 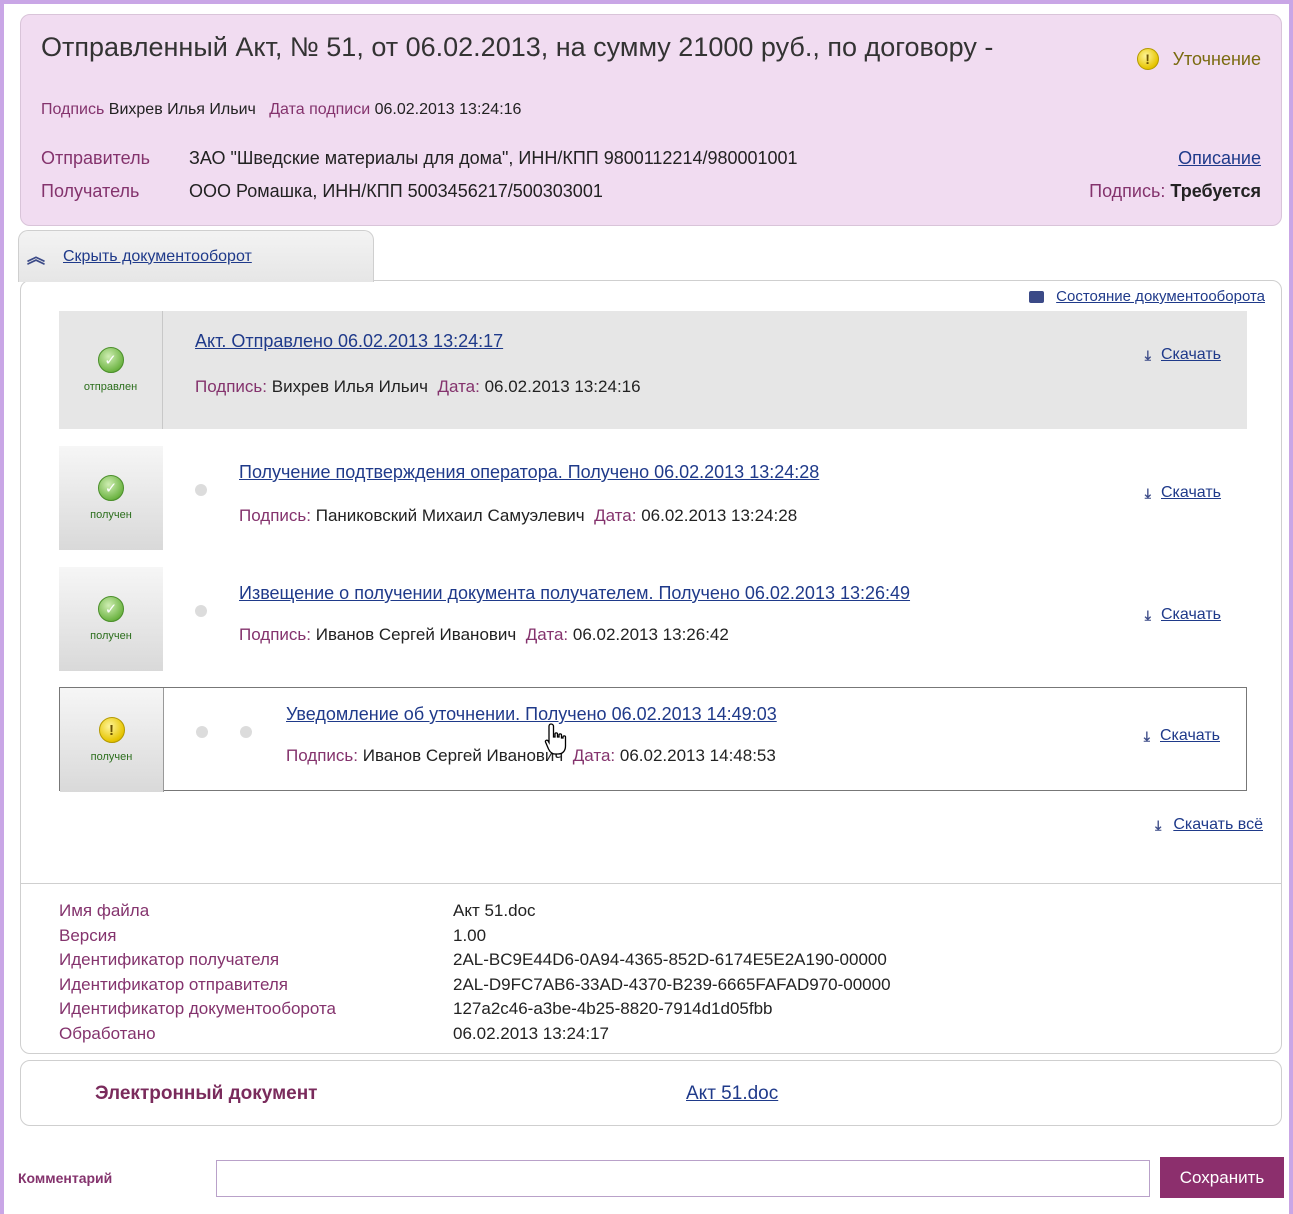 I want to click on edoc-label: Электронный документ, so click(x=206, y=1093).